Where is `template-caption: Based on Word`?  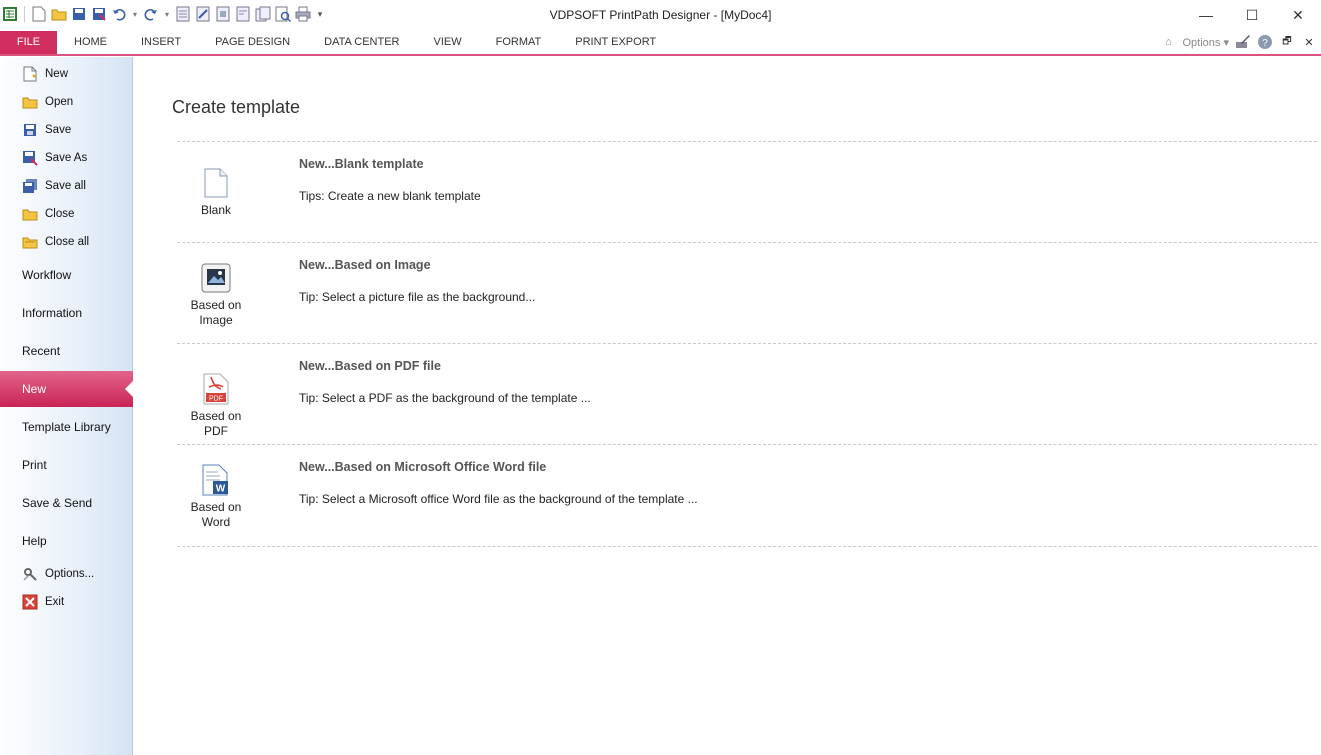
template-caption: Based on Word is located at coordinates (216, 514).